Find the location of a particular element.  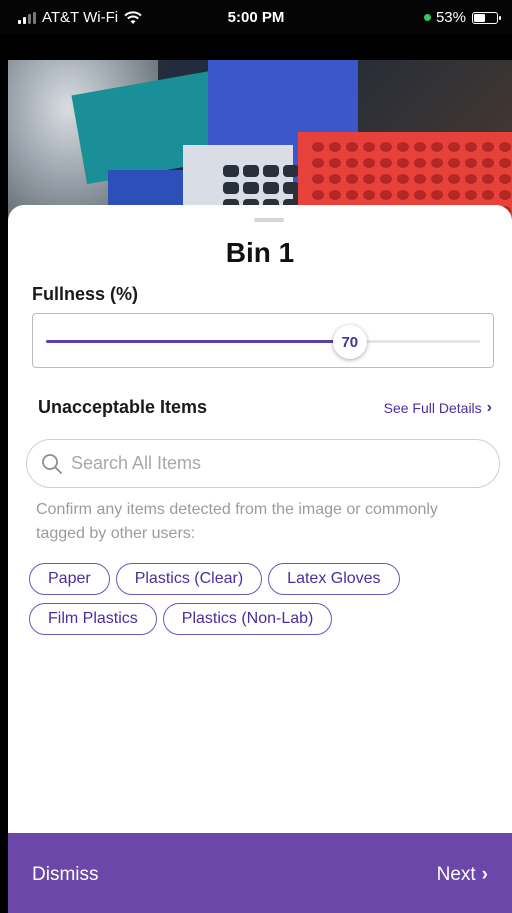

see-full-details-link: See Full Details › is located at coordinates (438, 408).